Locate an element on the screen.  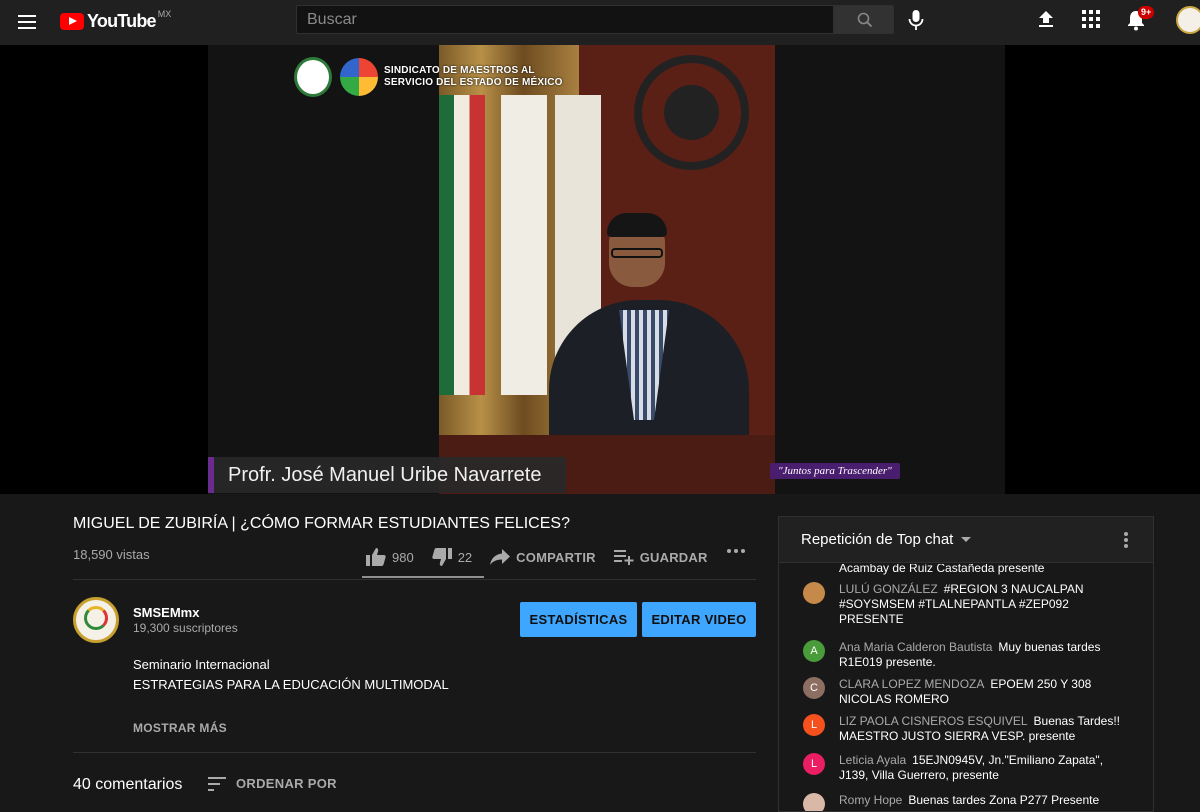
save-button: GUARDAR is located at coordinates (660, 557).